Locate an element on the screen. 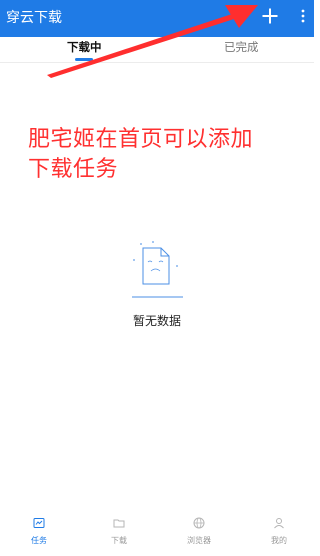 The height and width of the screenshot is (556, 320). nav-item-tasks: 任务 is located at coordinates (39, 532).